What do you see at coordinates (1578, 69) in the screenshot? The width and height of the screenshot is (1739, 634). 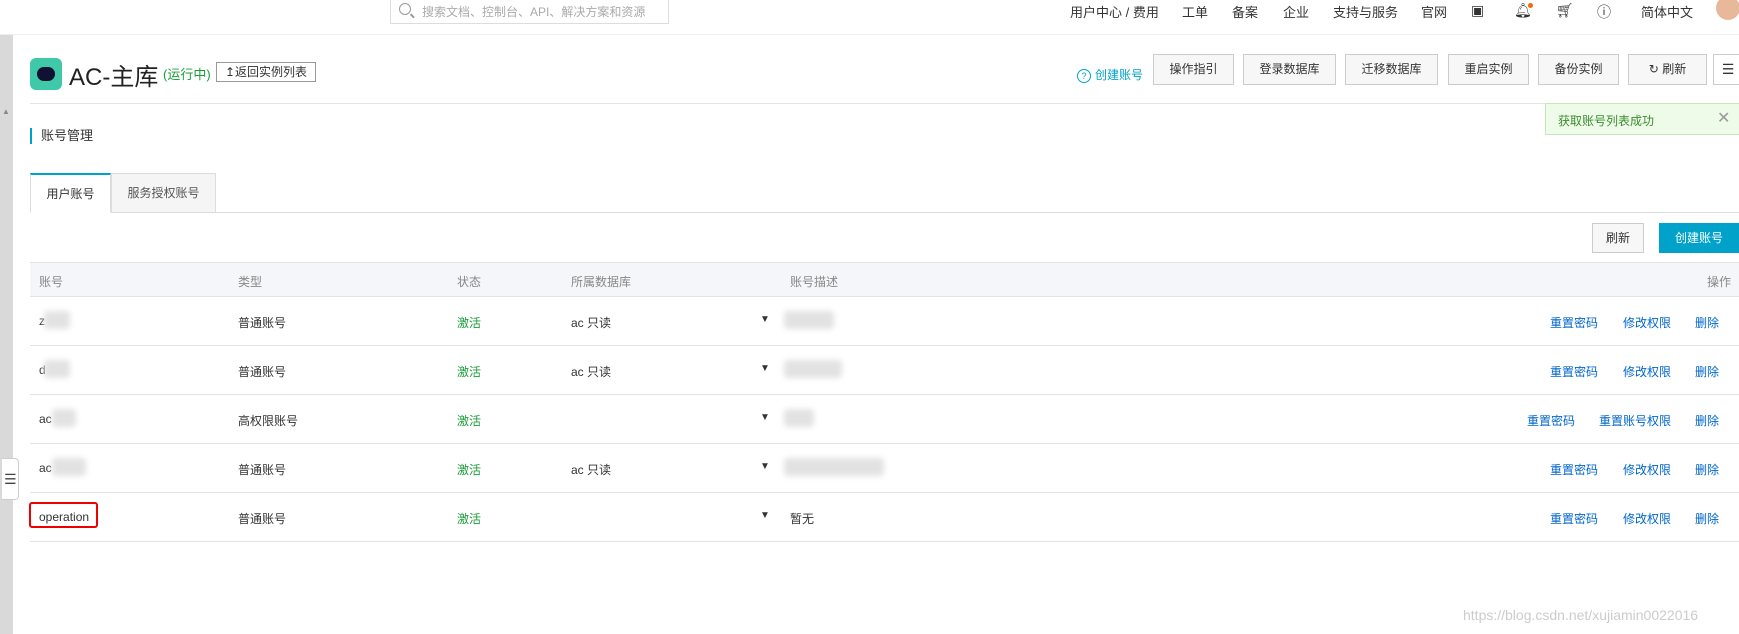 I see `backup-instance-button: 备份实例` at bounding box center [1578, 69].